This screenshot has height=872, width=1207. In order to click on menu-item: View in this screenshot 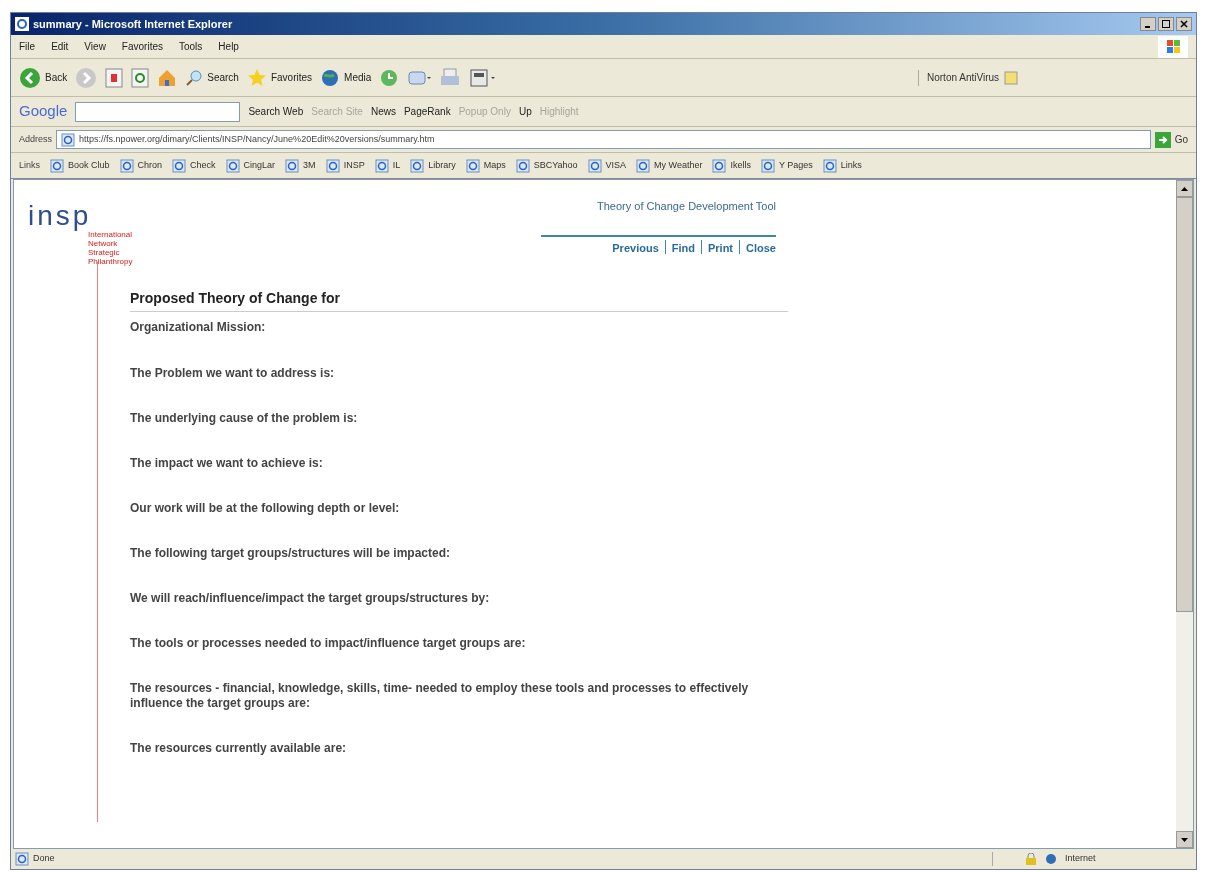, I will do `click(95, 46)`.